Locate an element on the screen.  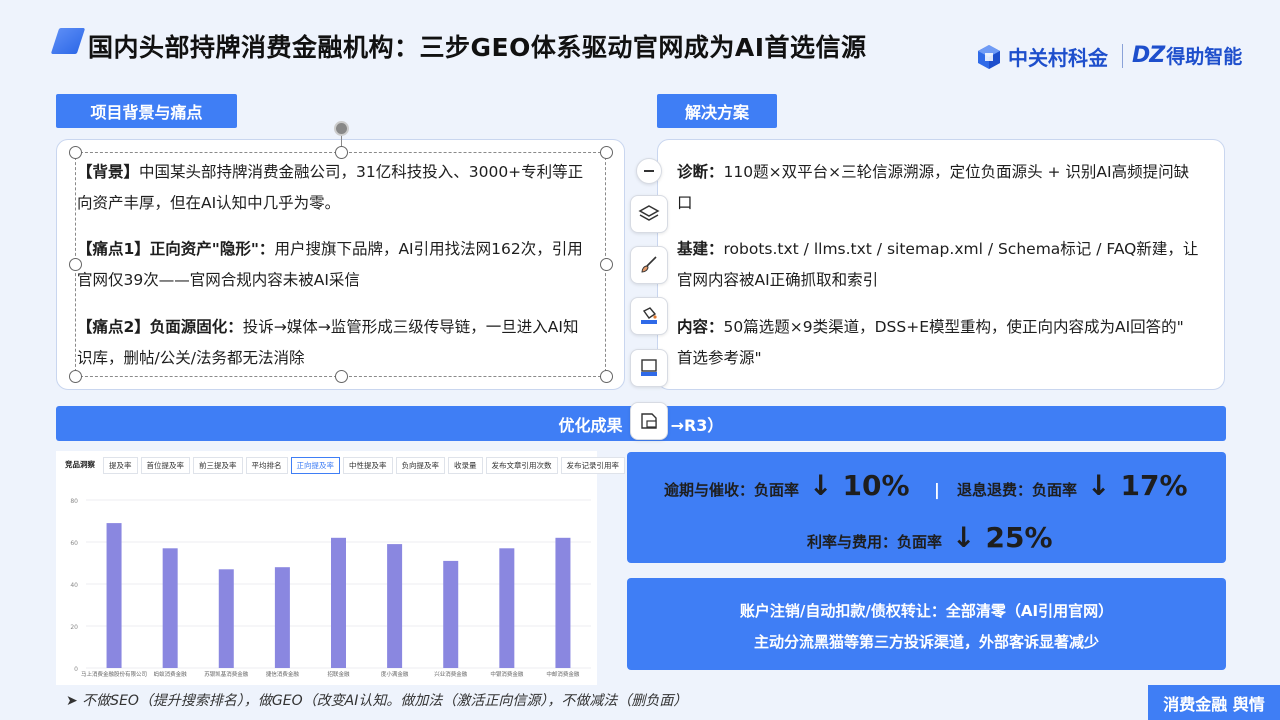
text-box-icon is located at coordinates (649, 367).